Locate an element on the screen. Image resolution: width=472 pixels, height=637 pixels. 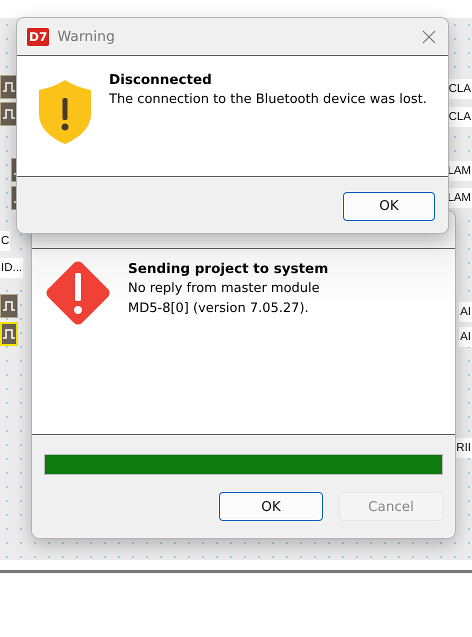
app-logo-icon: D7 is located at coordinates (38, 37).